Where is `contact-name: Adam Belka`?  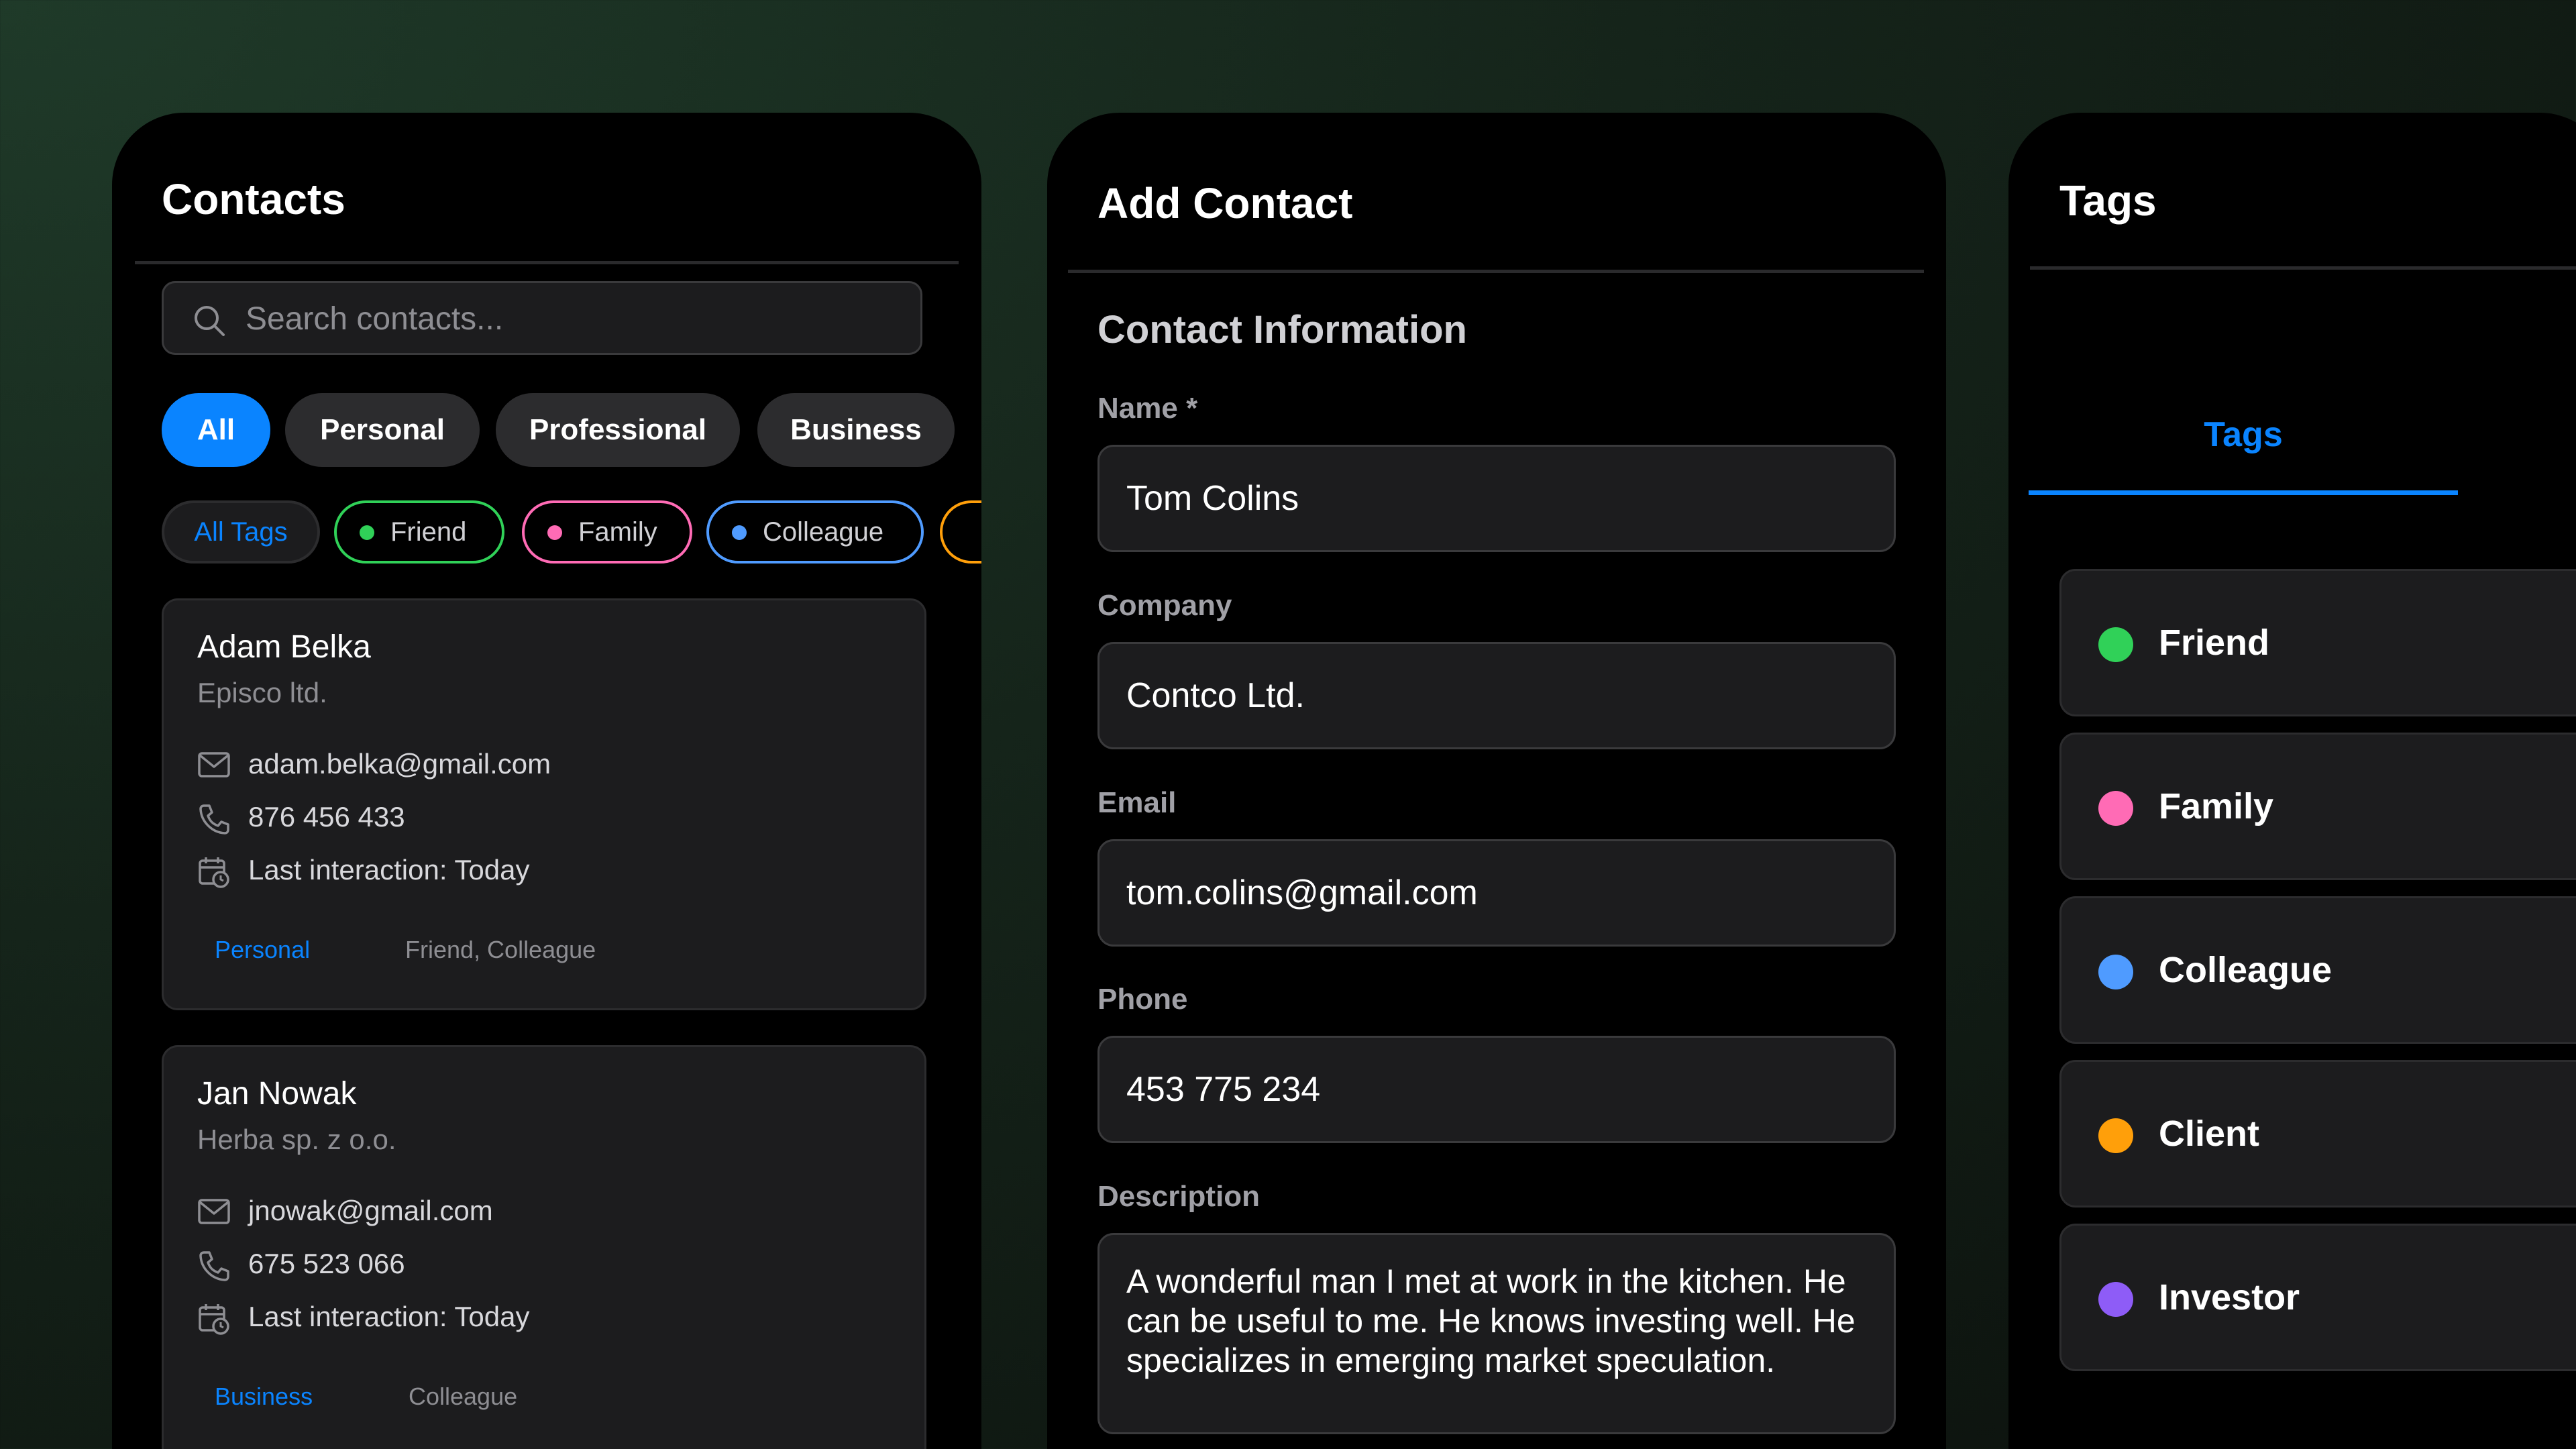
contact-name: Adam Belka is located at coordinates (284, 647).